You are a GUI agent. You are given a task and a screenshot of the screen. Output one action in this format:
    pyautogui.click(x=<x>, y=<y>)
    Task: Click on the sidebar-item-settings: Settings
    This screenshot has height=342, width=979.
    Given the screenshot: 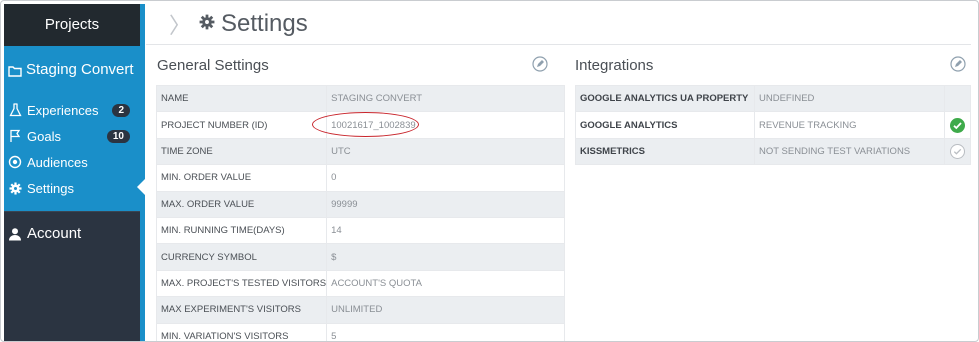 What is the action you would take?
    pyautogui.click(x=72, y=188)
    